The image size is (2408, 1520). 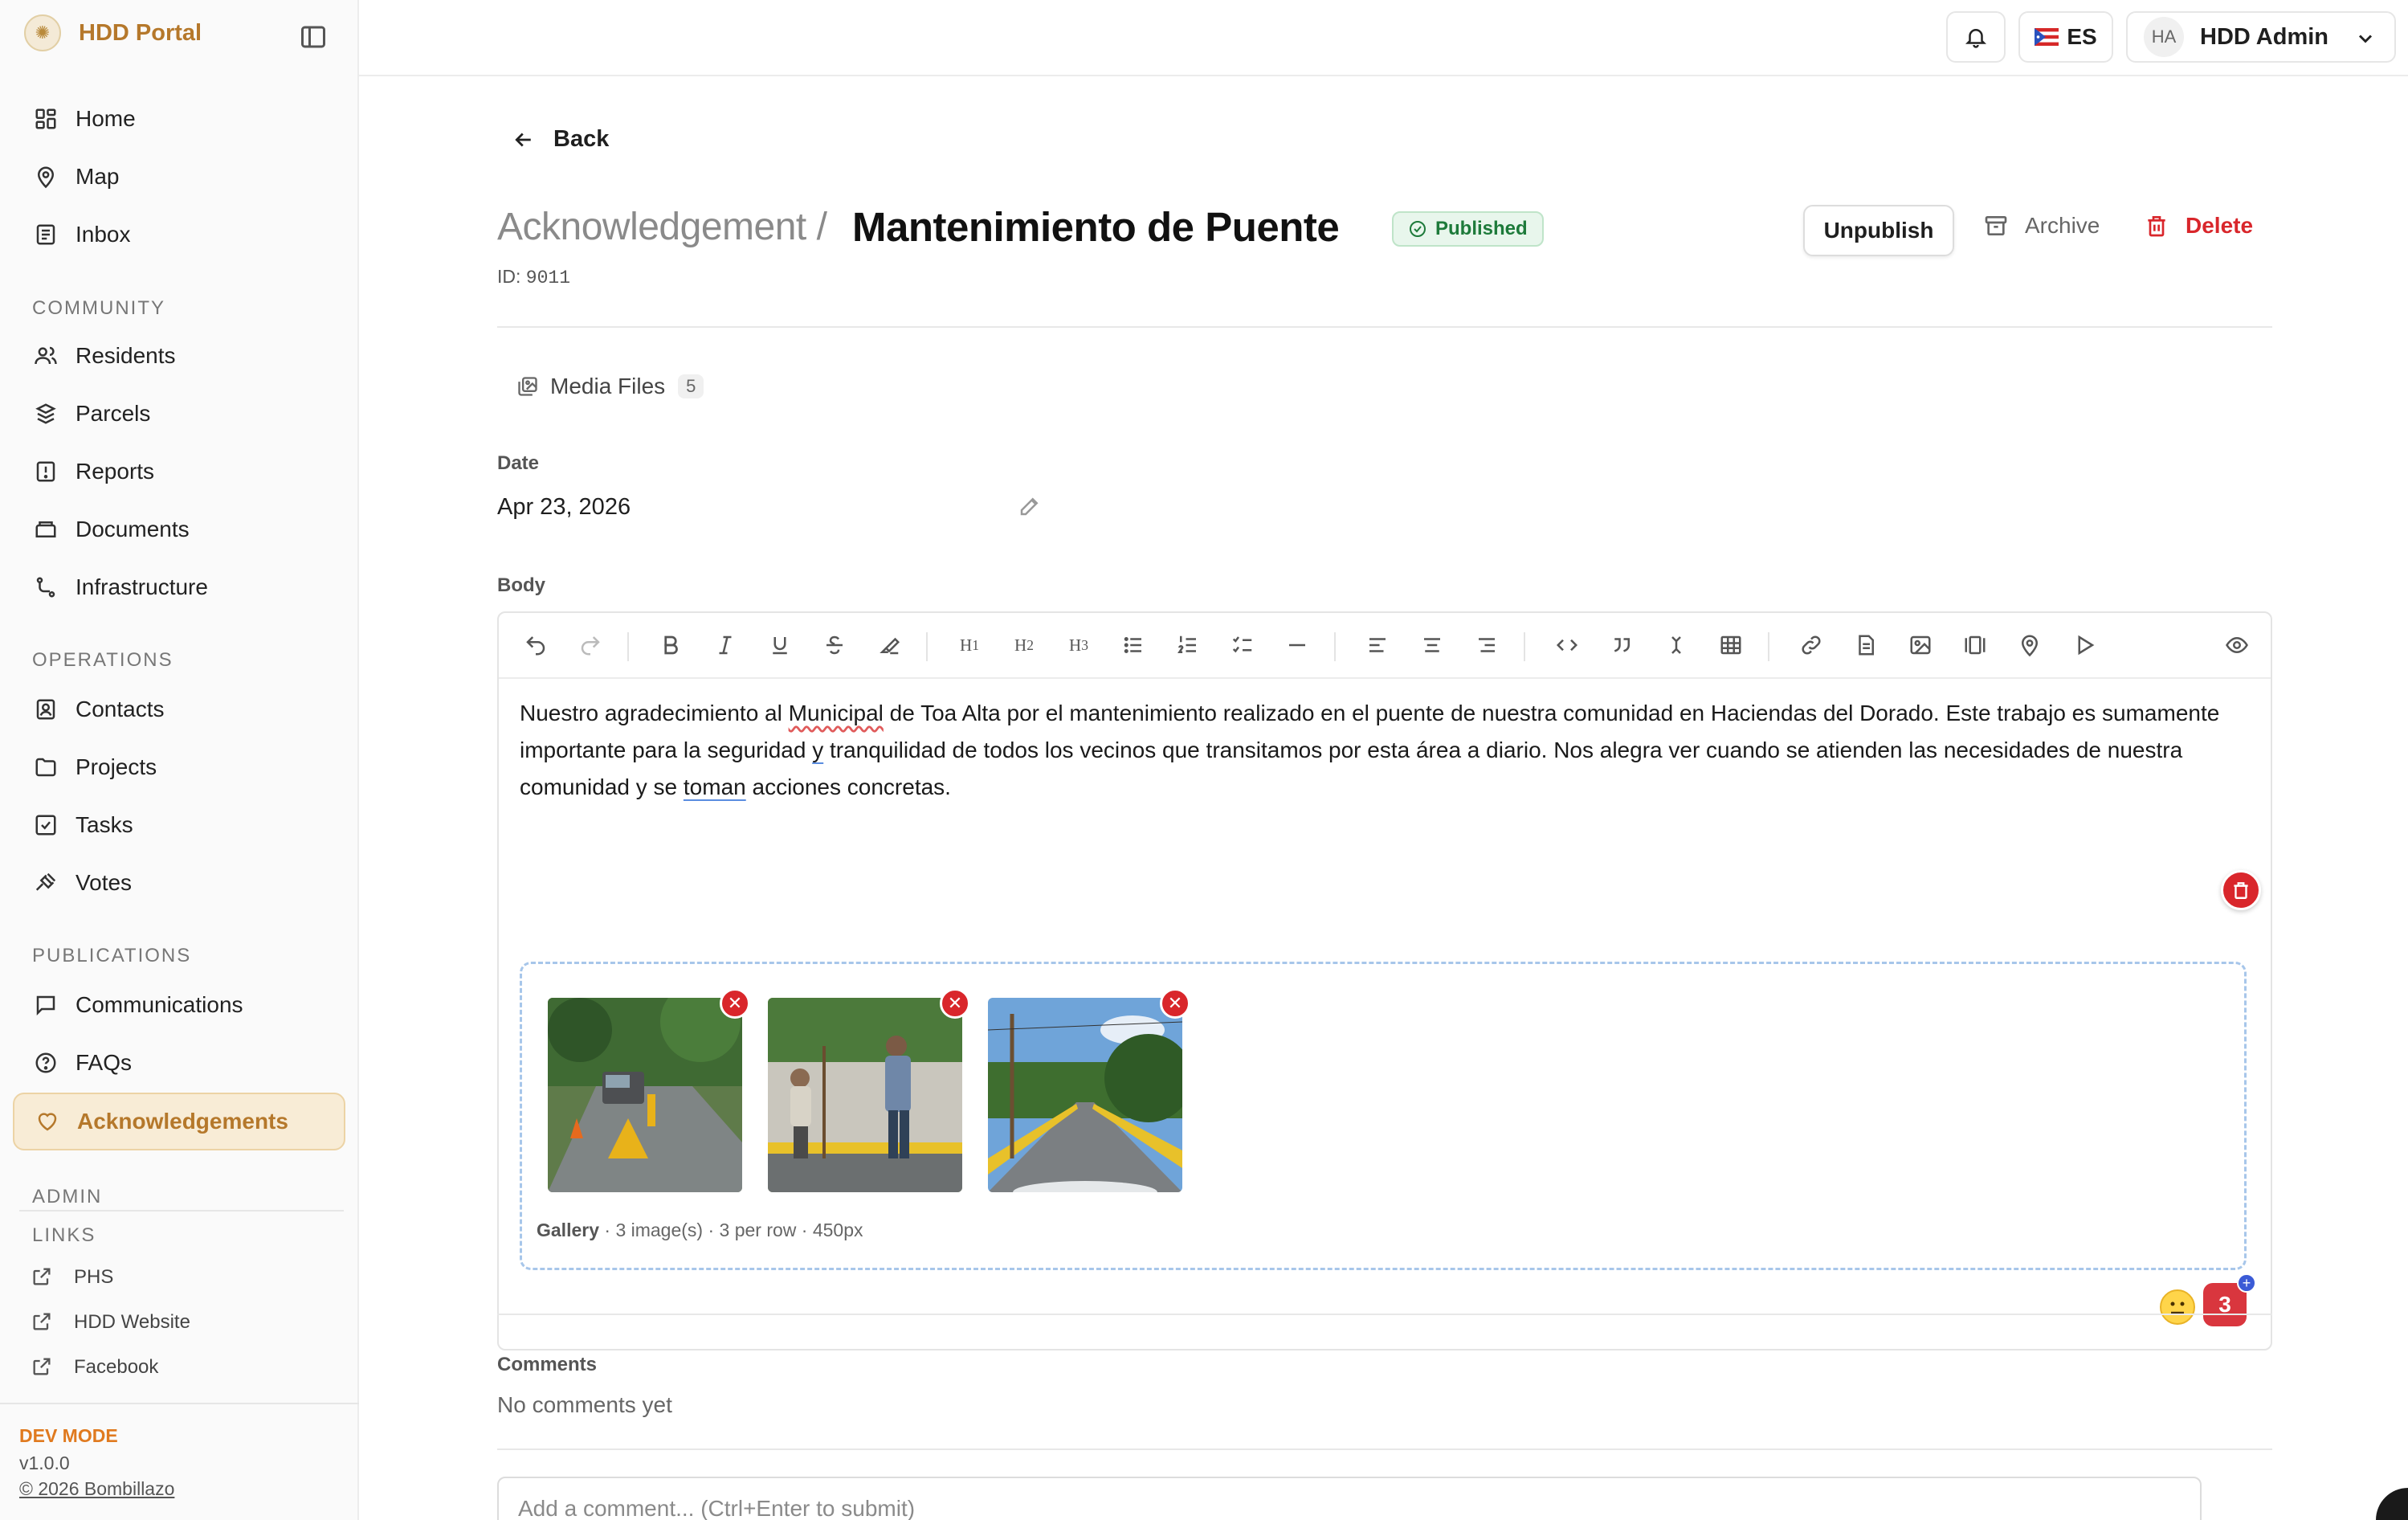 What do you see at coordinates (2236, 645) in the screenshot?
I see `eye-icon` at bounding box center [2236, 645].